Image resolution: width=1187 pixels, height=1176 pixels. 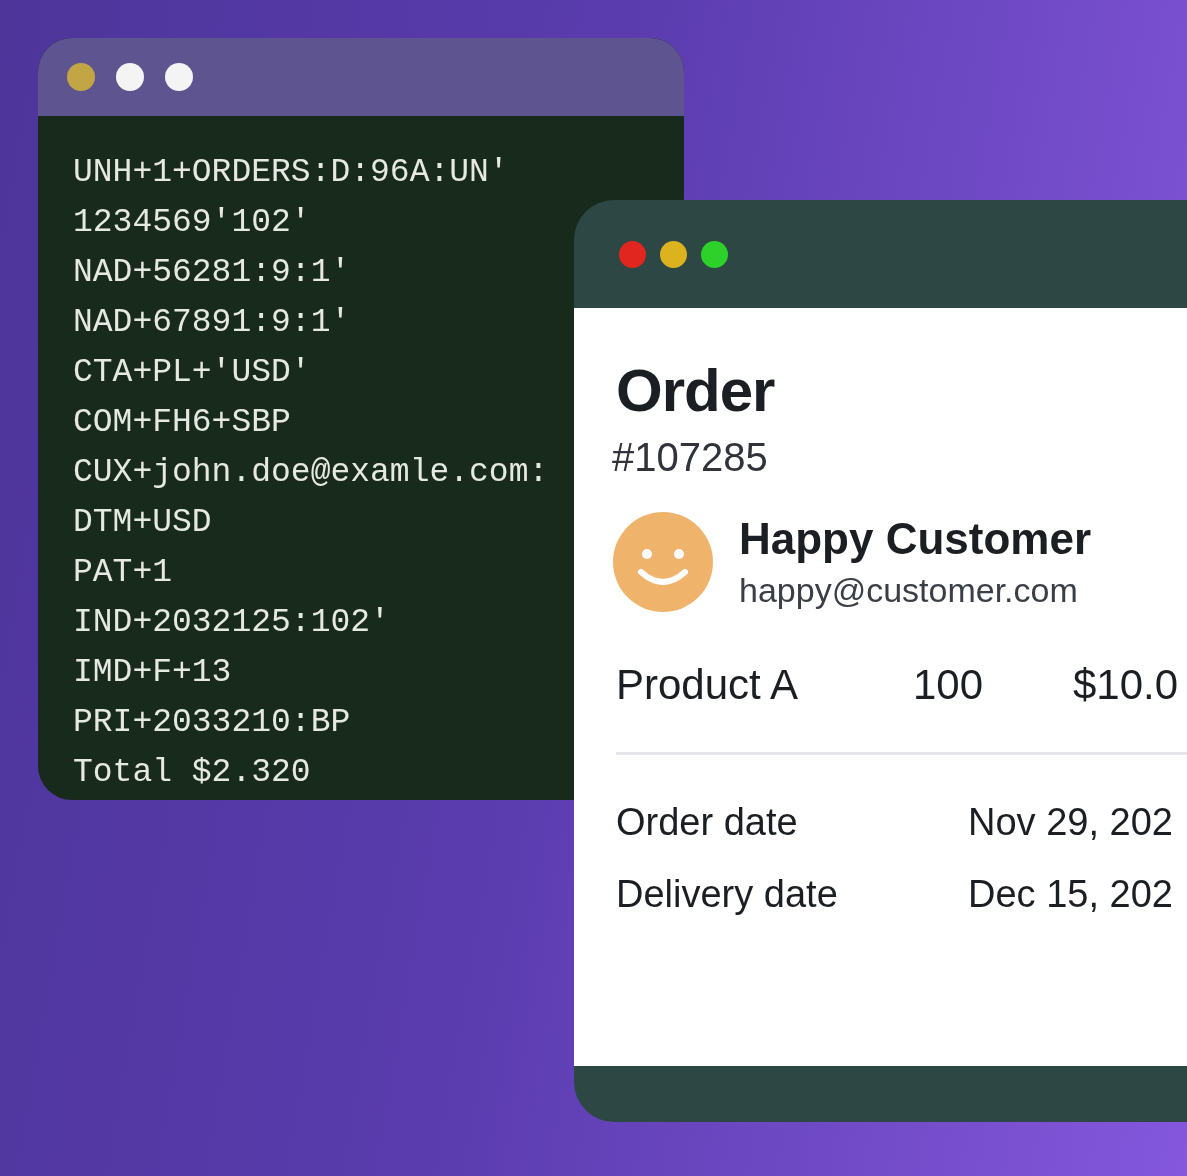 I want to click on detail-label: Delivery date, so click(x=727, y=894).